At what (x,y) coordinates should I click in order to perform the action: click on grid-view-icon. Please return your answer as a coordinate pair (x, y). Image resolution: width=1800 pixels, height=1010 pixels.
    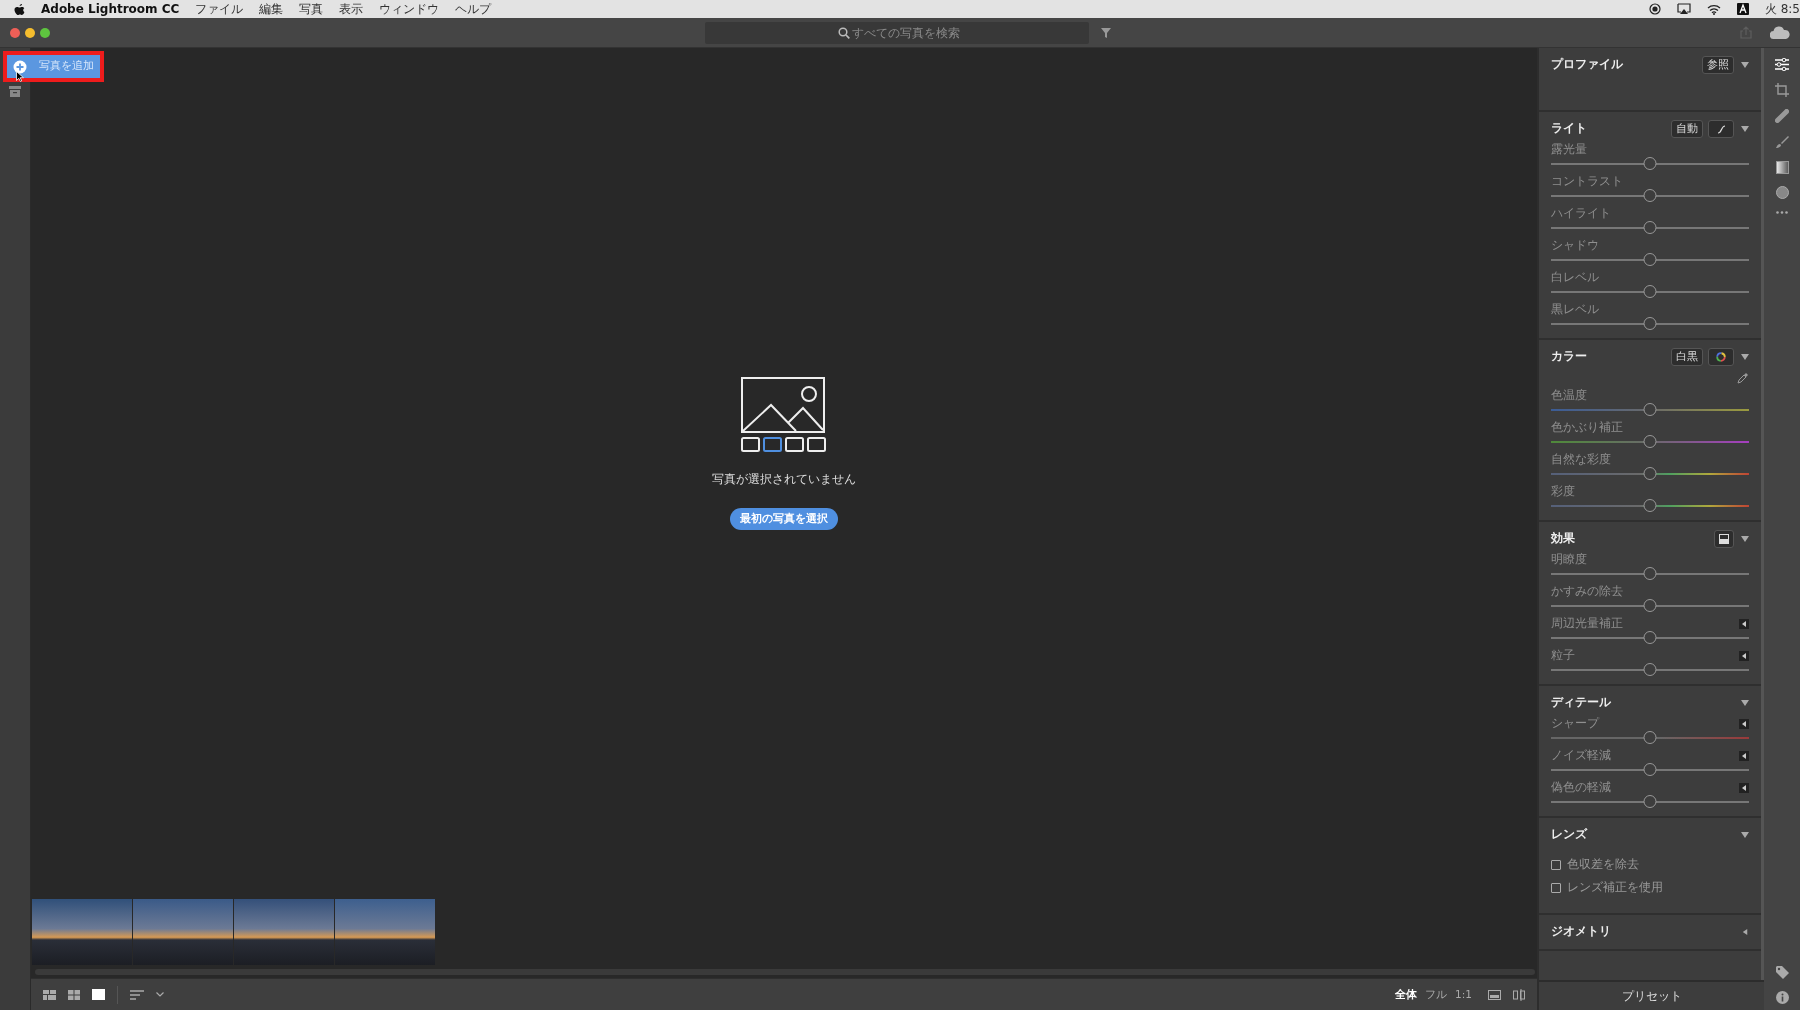
    Looking at the image, I should click on (49, 994).